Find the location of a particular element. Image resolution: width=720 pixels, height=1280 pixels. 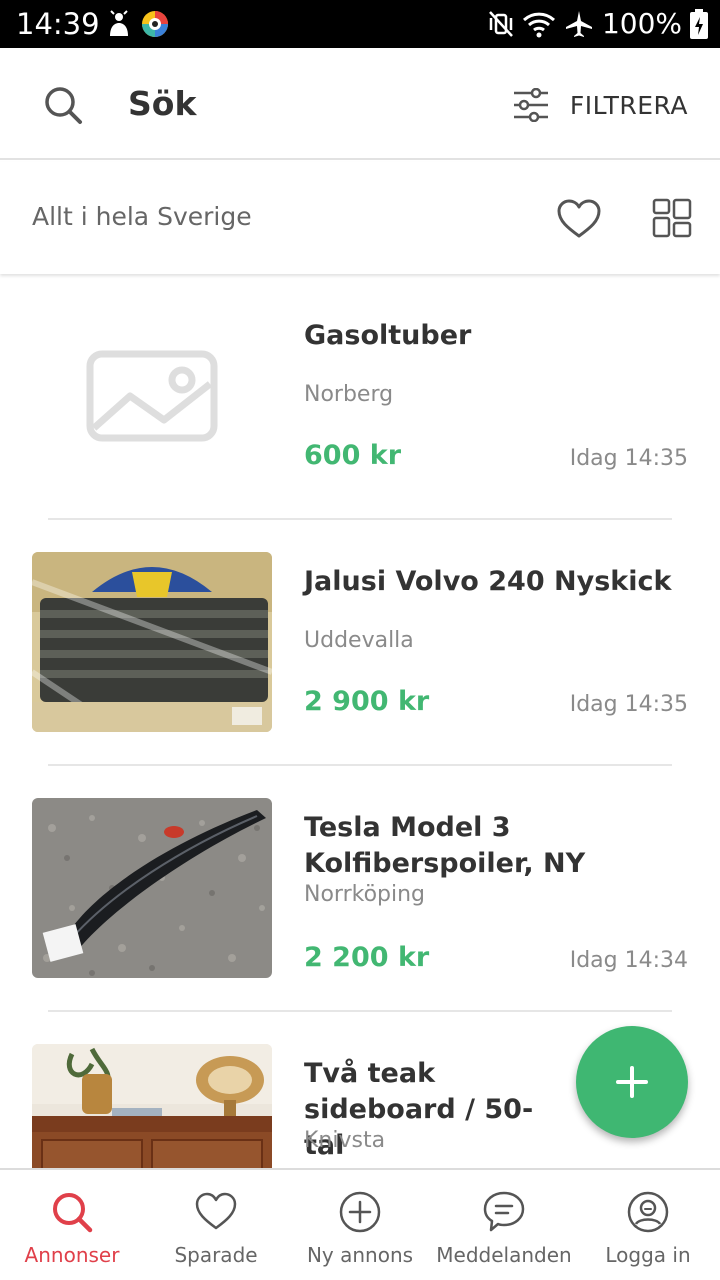

new-listing-fab is located at coordinates (632, 1082).